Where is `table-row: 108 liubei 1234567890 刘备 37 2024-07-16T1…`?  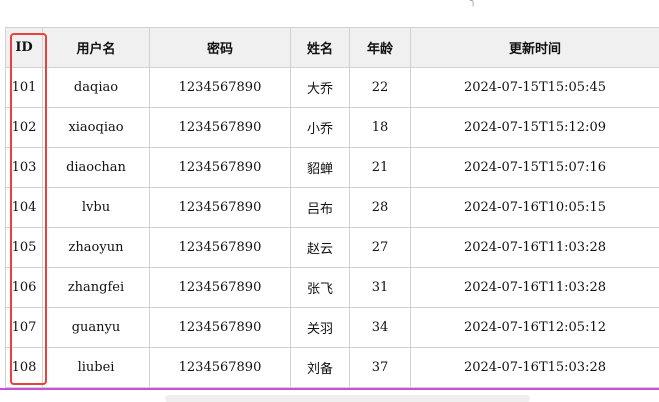
table-row: 108 liubei 1234567890 刘备 37 2024-07-16T1… is located at coordinates (332, 367).